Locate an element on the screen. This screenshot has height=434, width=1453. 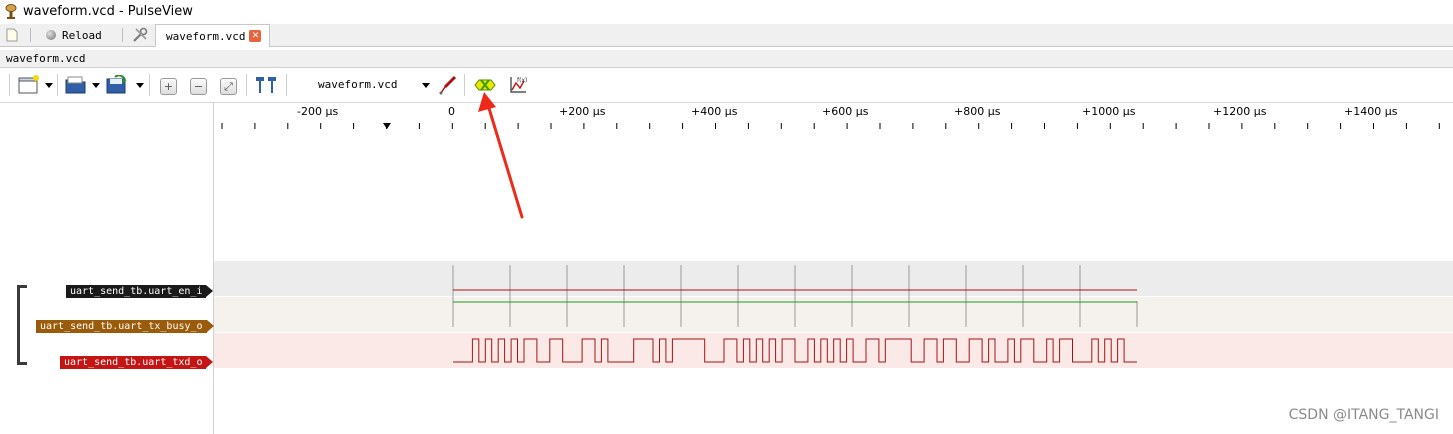
probe-icon is located at coordinates (448, 85).